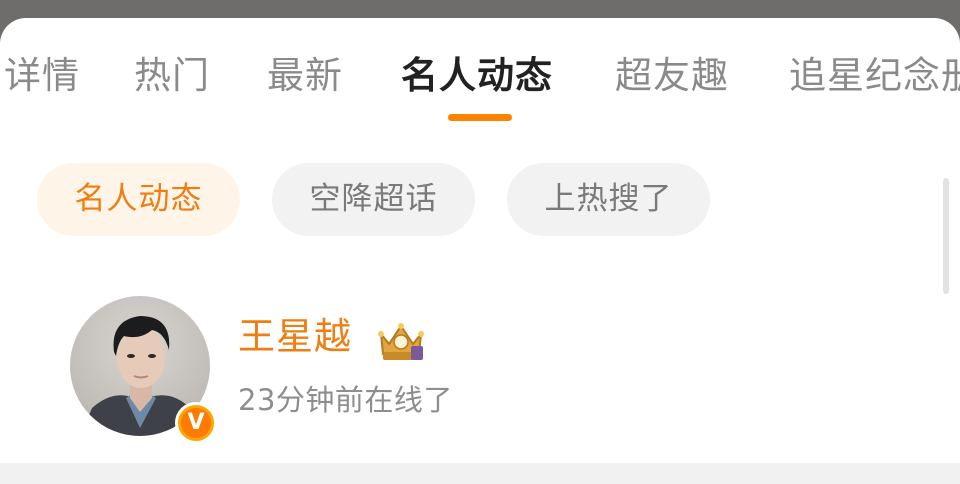 The width and height of the screenshot is (960, 484). What do you see at coordinates (480, 473) in the screenshot?
I see `section-divider` at bounding box center [480, 473].